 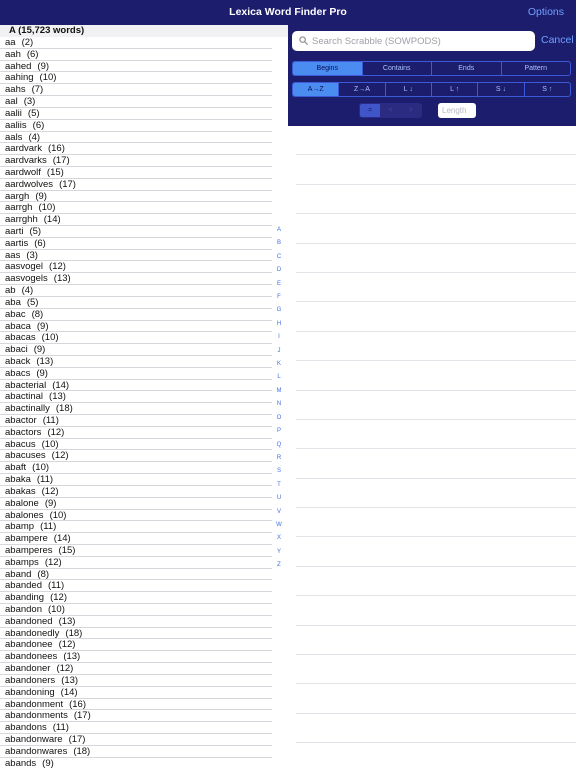 What do you see at coordinates (279, 538) in the screenshot?
I see `index-letter-x: X` at bounding box center [279, 538].